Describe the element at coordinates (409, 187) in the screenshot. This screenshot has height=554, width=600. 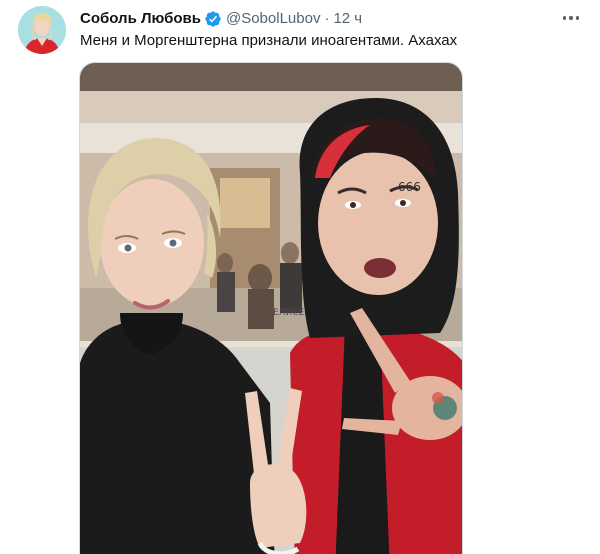
I see `face-tattoo: 666` at that location.